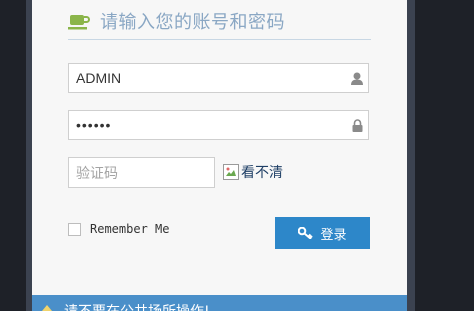 The width and height of the screenshot is (474, 311). What do you see at coordinates (262, 172) in the screenshot?
I see `captcha-refresh-link: 看不清` at bounding box center [262, 172].